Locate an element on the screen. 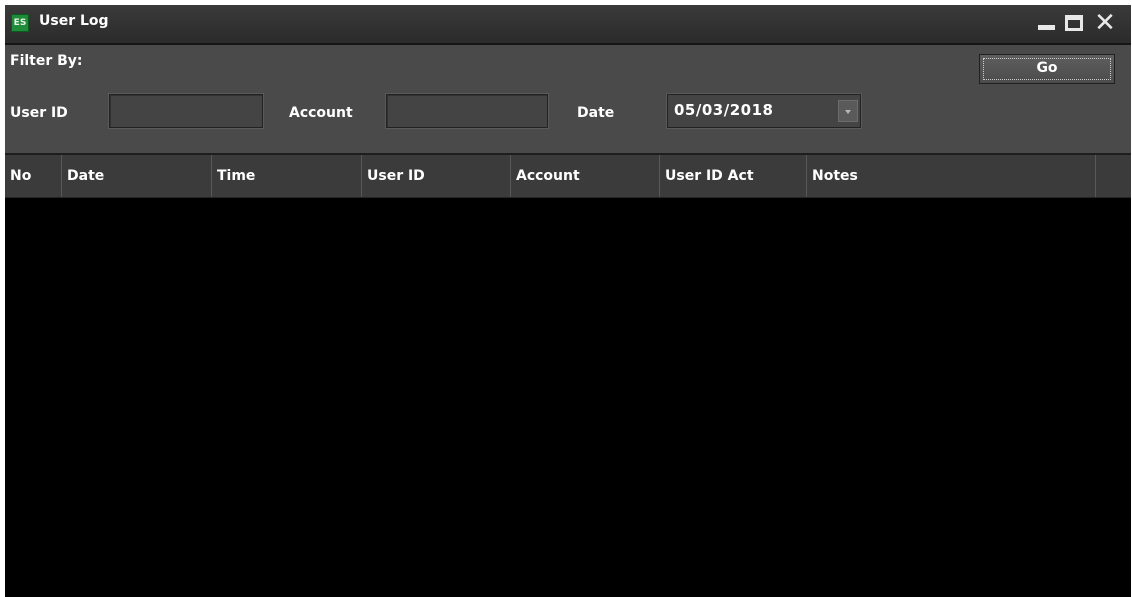 The width and height of the screenshot is (1132, 597). column-header-no: No is located at coordinates (33, 176).